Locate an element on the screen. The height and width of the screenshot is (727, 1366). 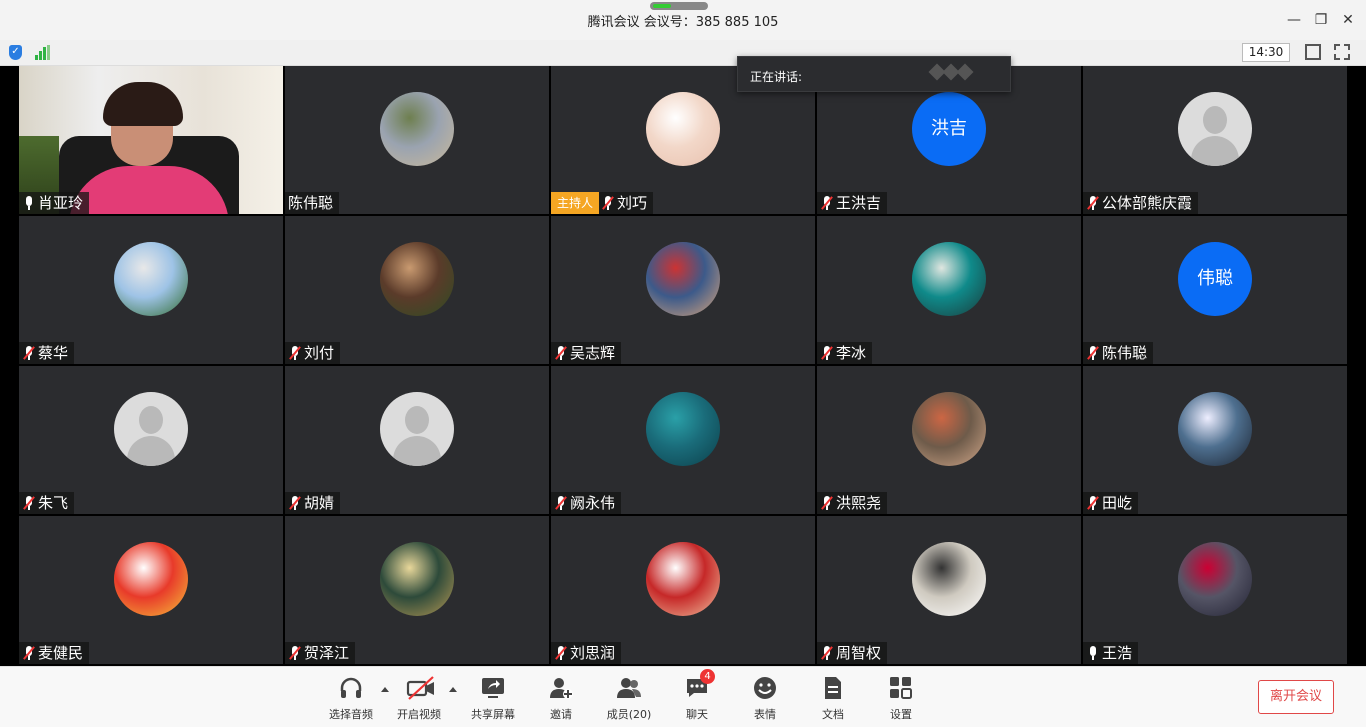
participant-tile: 伟聪陈伟聪 is located at coordinates (1215, 290).